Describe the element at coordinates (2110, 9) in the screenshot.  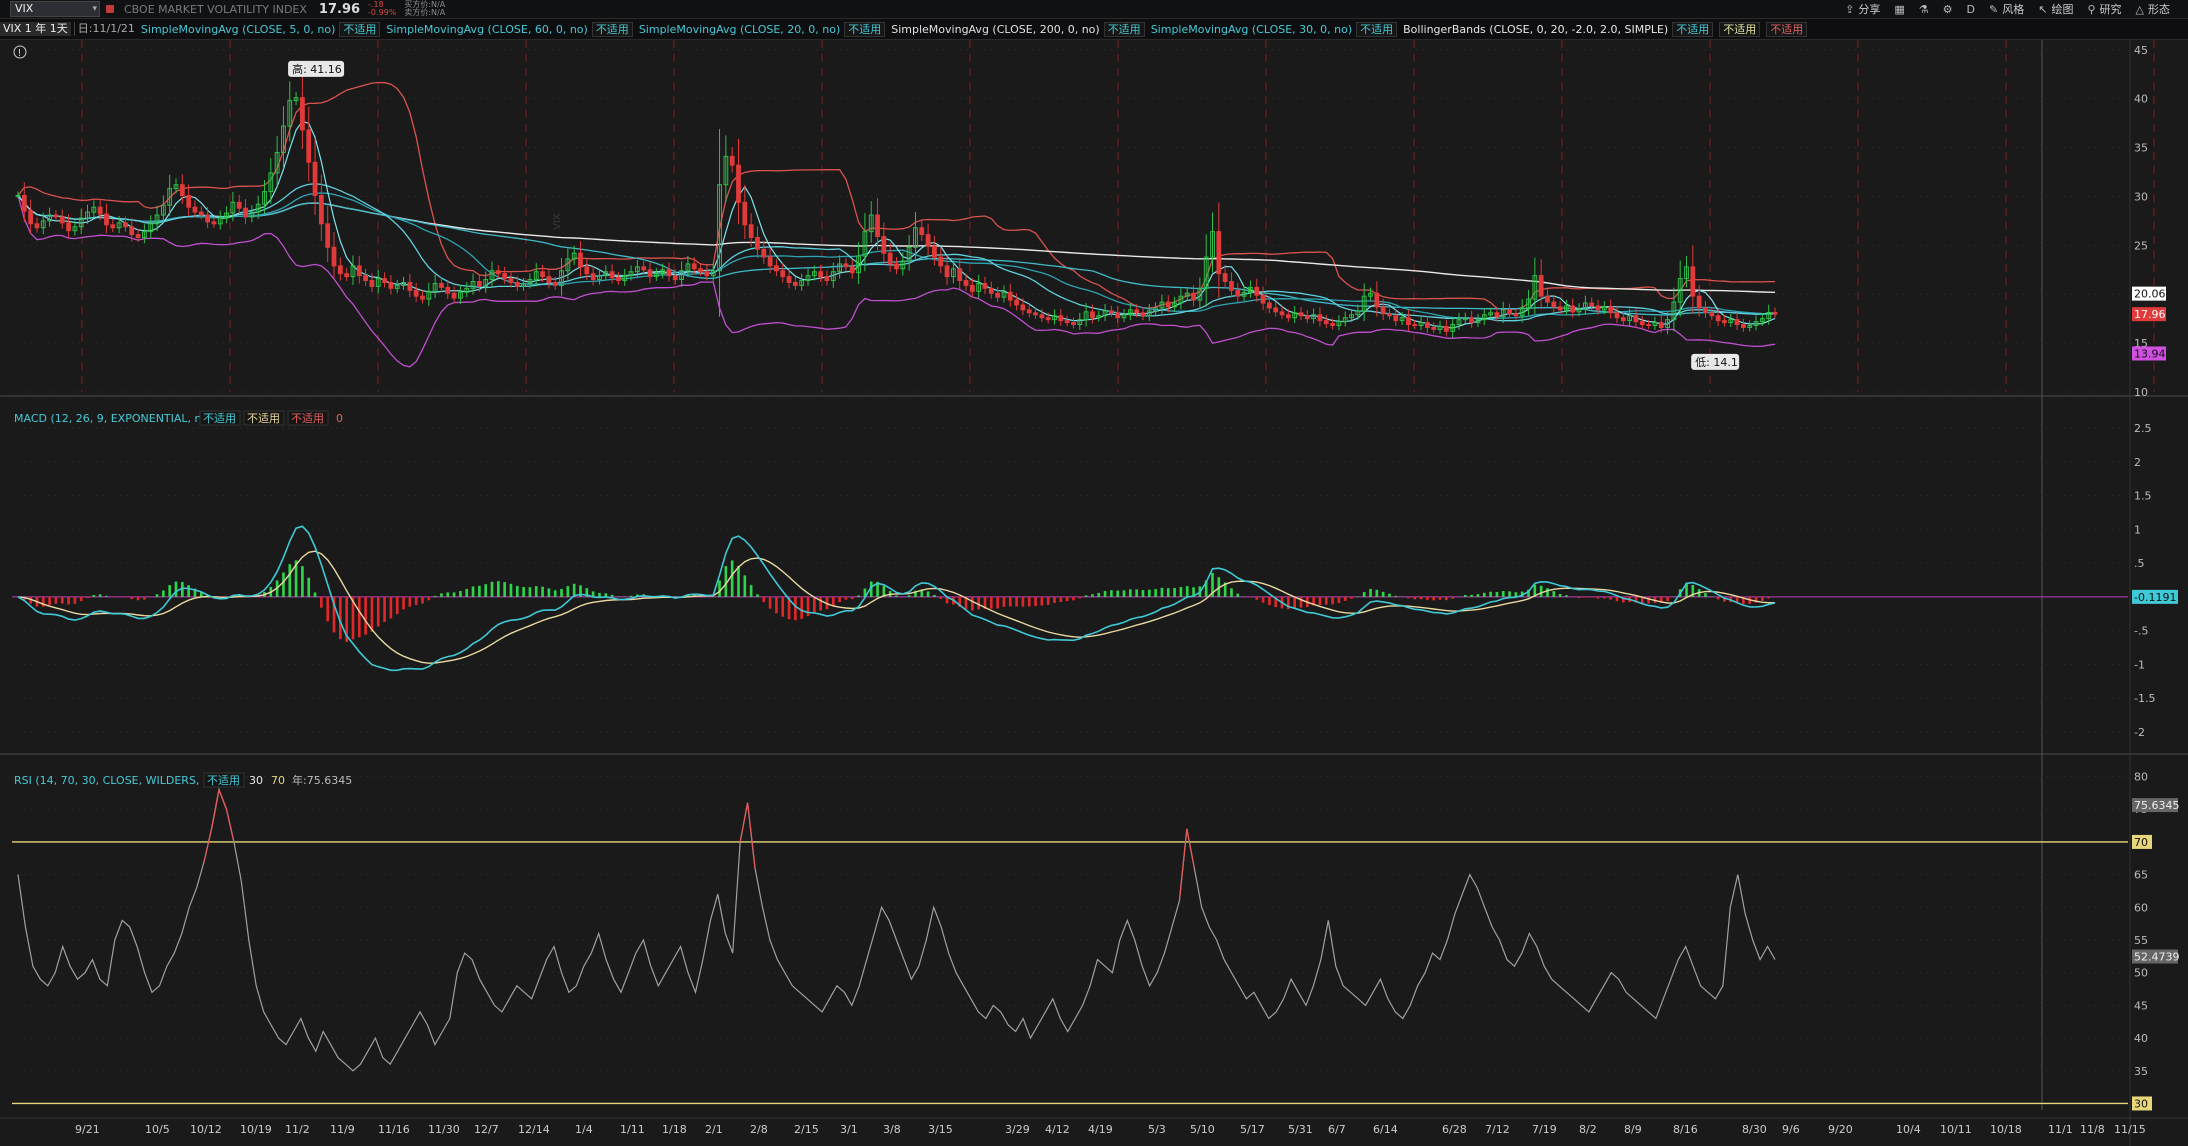
I see `tool-label: 研究` at that location.